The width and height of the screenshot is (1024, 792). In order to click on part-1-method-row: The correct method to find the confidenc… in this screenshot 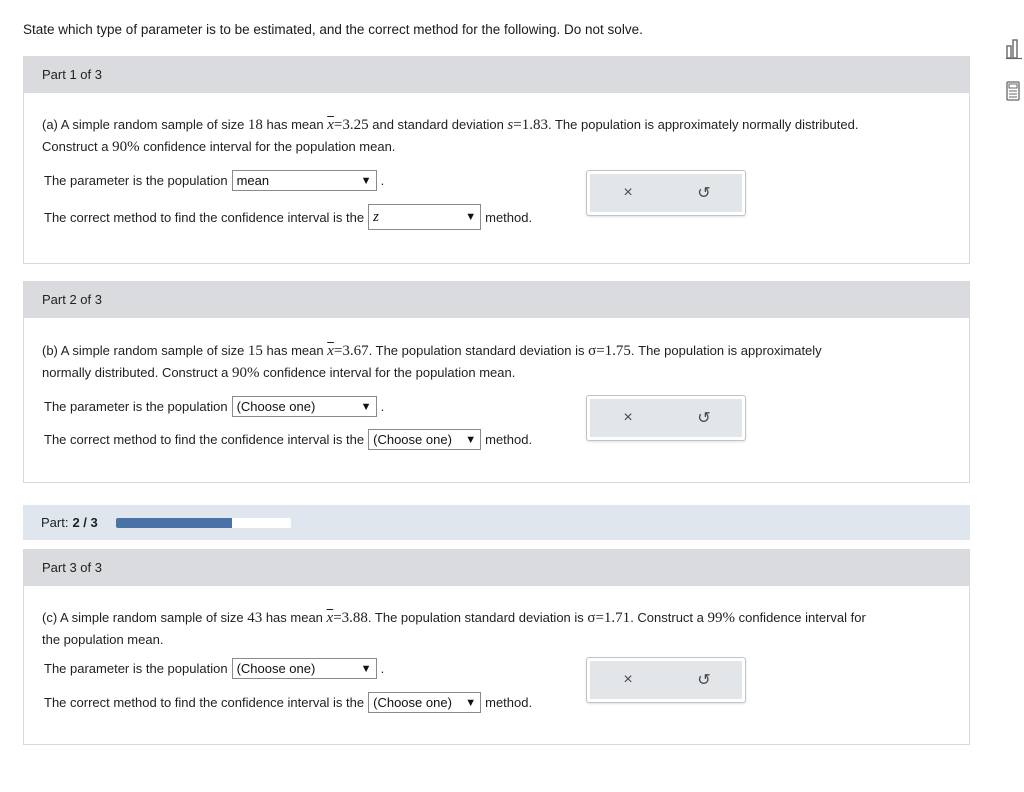, I will do `click(288, 217)`.